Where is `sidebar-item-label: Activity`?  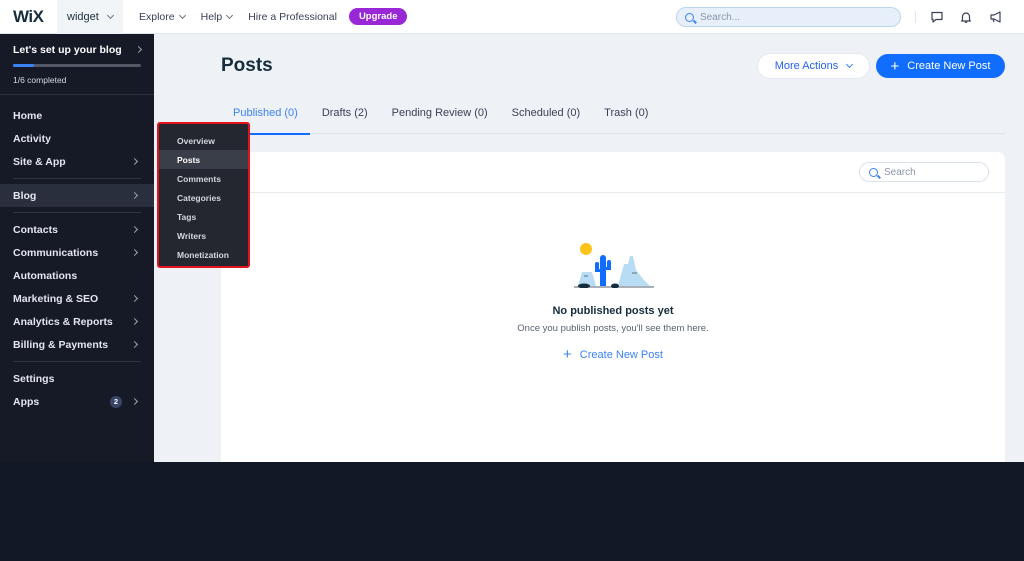
sidebar-item-label: Activity is located at coordinates (32, 138).